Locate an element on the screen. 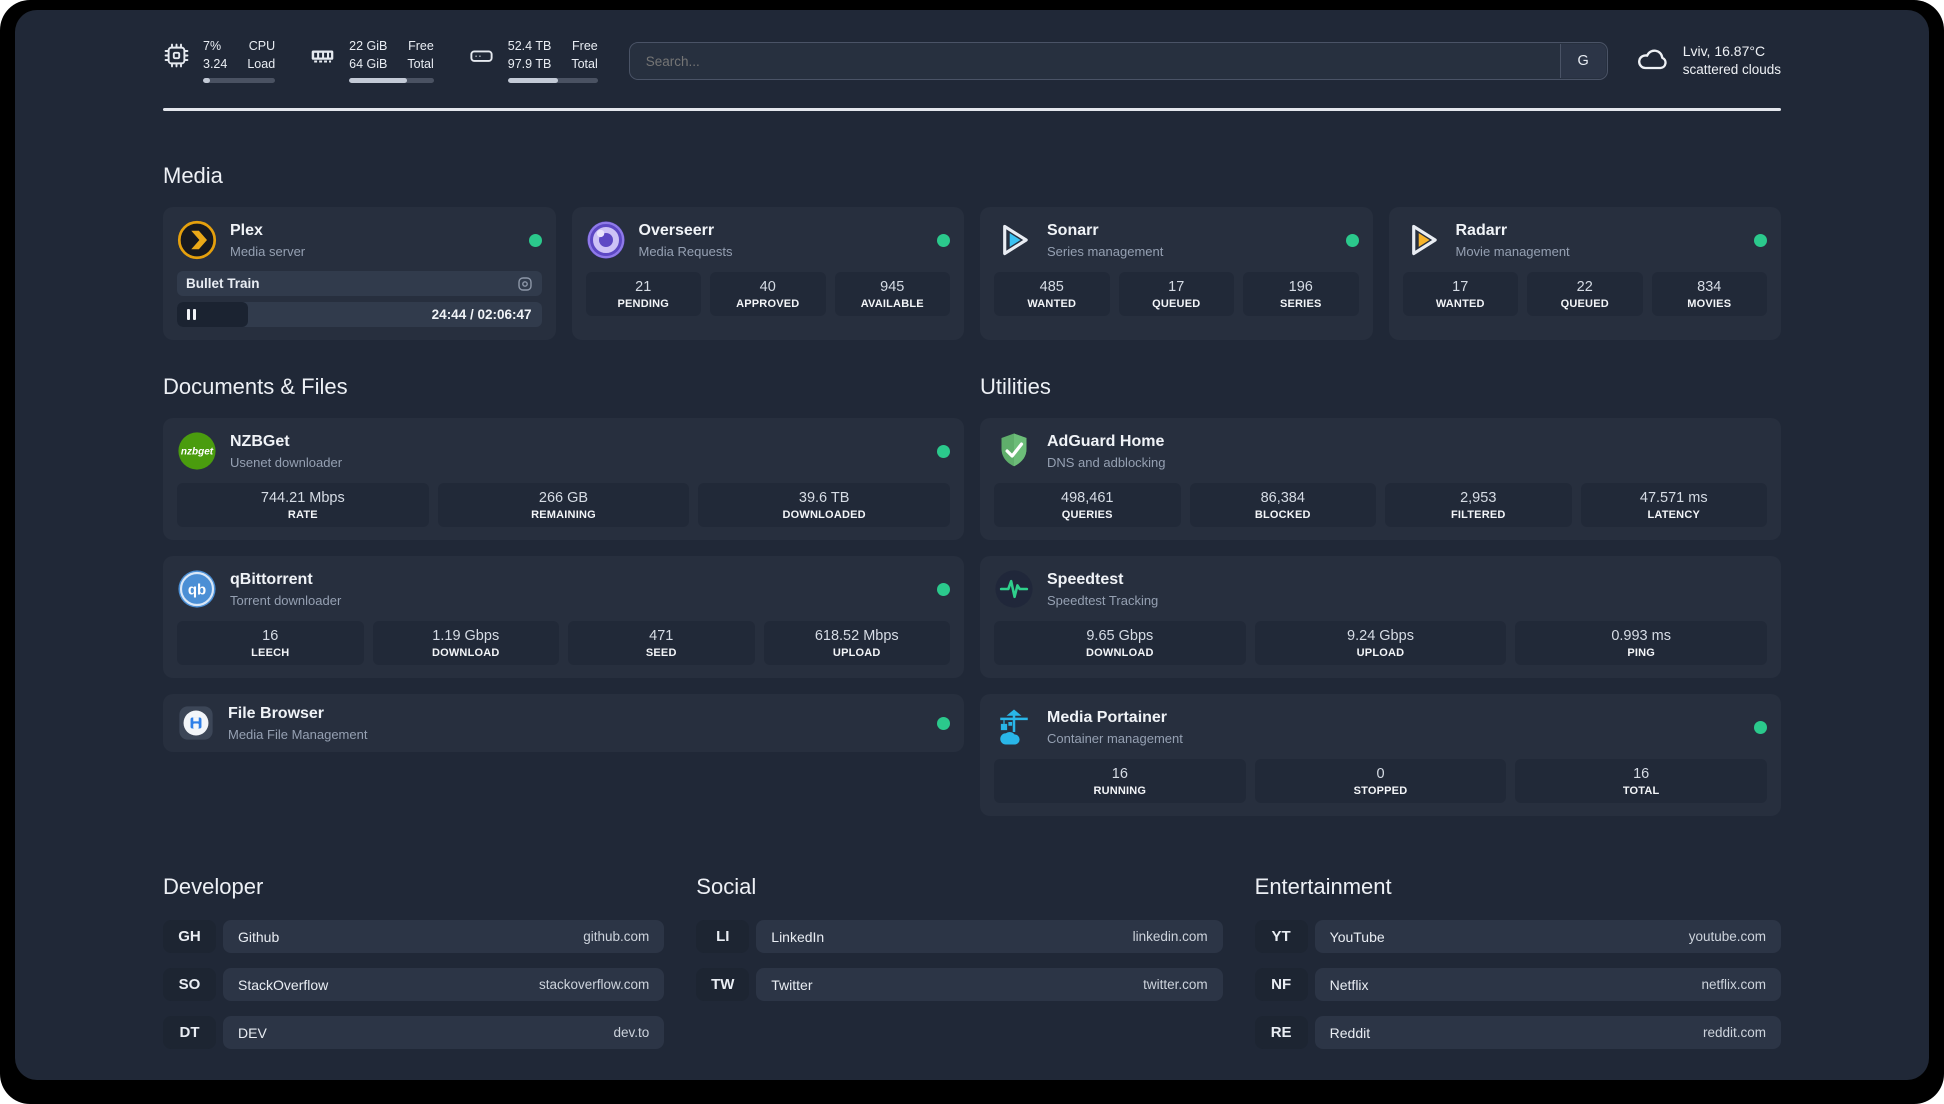 This screenshot has height=1104, width=1944. stat-tile: 47.571 ms LATENCY is located at coordinates (1673, 505).